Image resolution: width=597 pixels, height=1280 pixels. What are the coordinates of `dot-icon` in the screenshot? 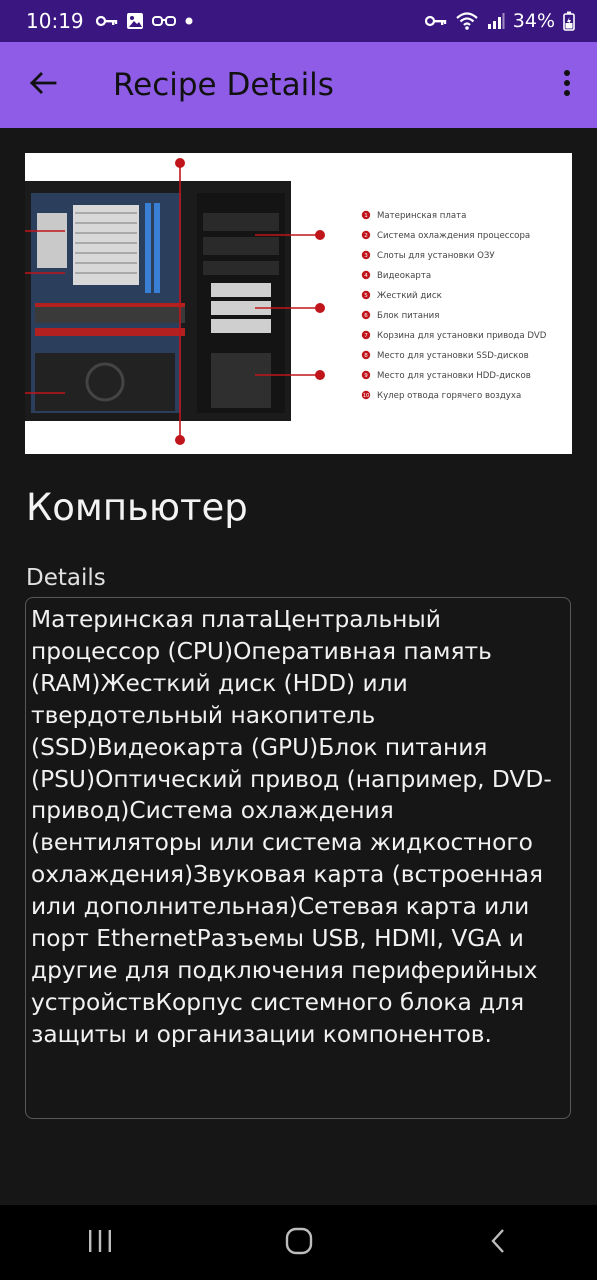 It's located at (189, 21).